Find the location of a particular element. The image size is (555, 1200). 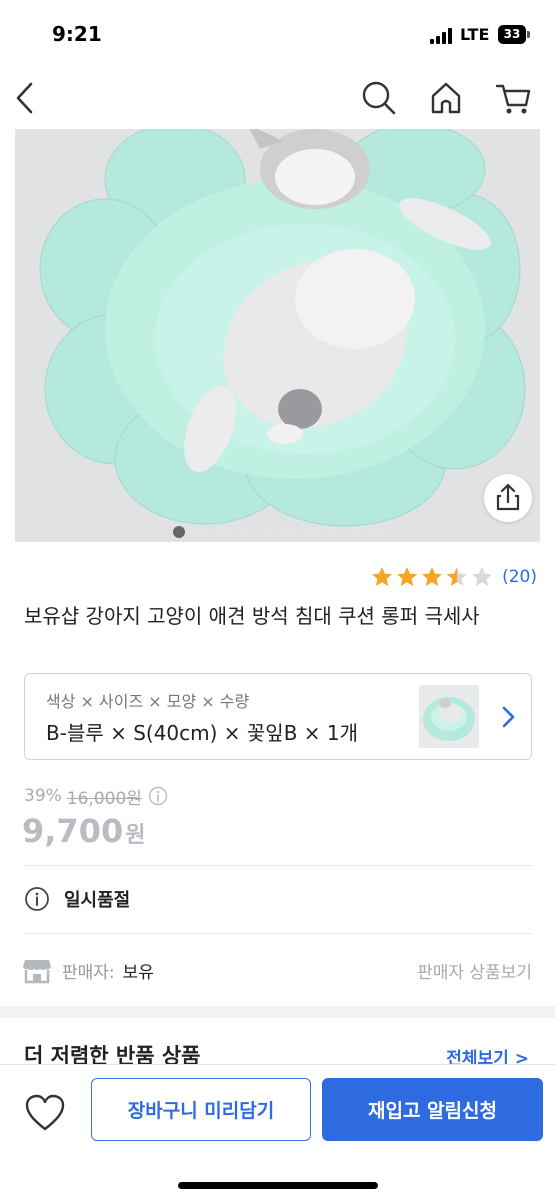

wishlist-button is located at coordinates (45, 1113).